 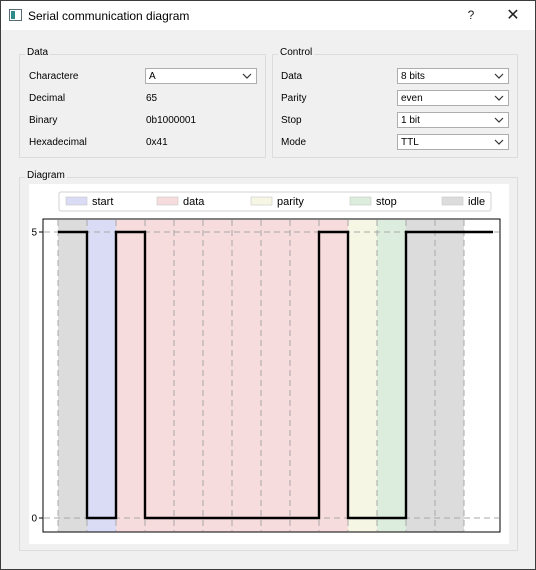 I want to click on parity-value: even, so click(x=412, y=98).